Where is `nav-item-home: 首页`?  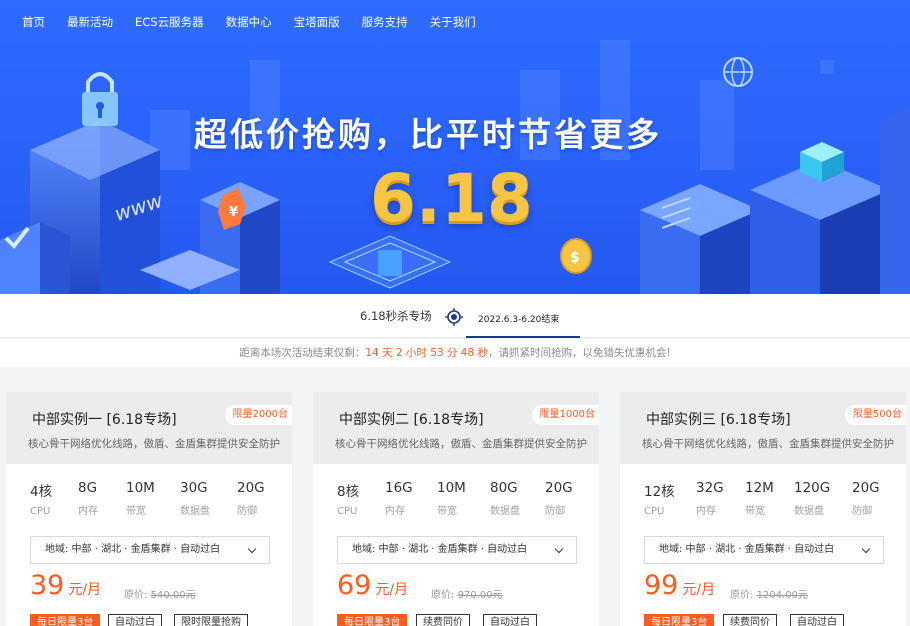 nav-item-home: 首页 is located at coordinates (33, 22).